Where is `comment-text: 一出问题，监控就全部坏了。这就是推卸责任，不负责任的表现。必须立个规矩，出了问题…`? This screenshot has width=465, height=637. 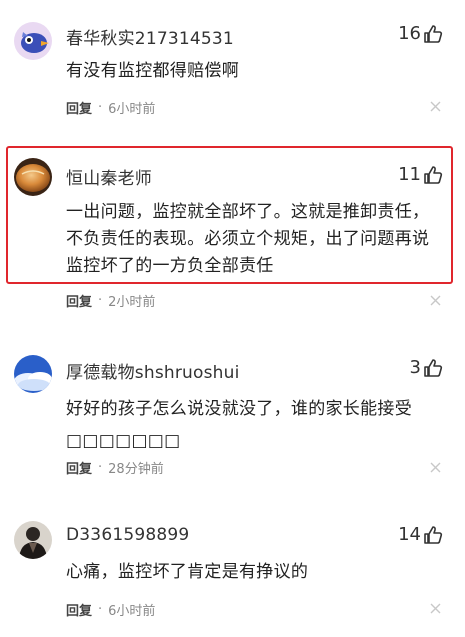
comment-text: 一出问题，监控就全部坏了。这就是推卸责任，不负责任的表现。必须立个规矩，出了问题… is located at coordinates (248, 239).